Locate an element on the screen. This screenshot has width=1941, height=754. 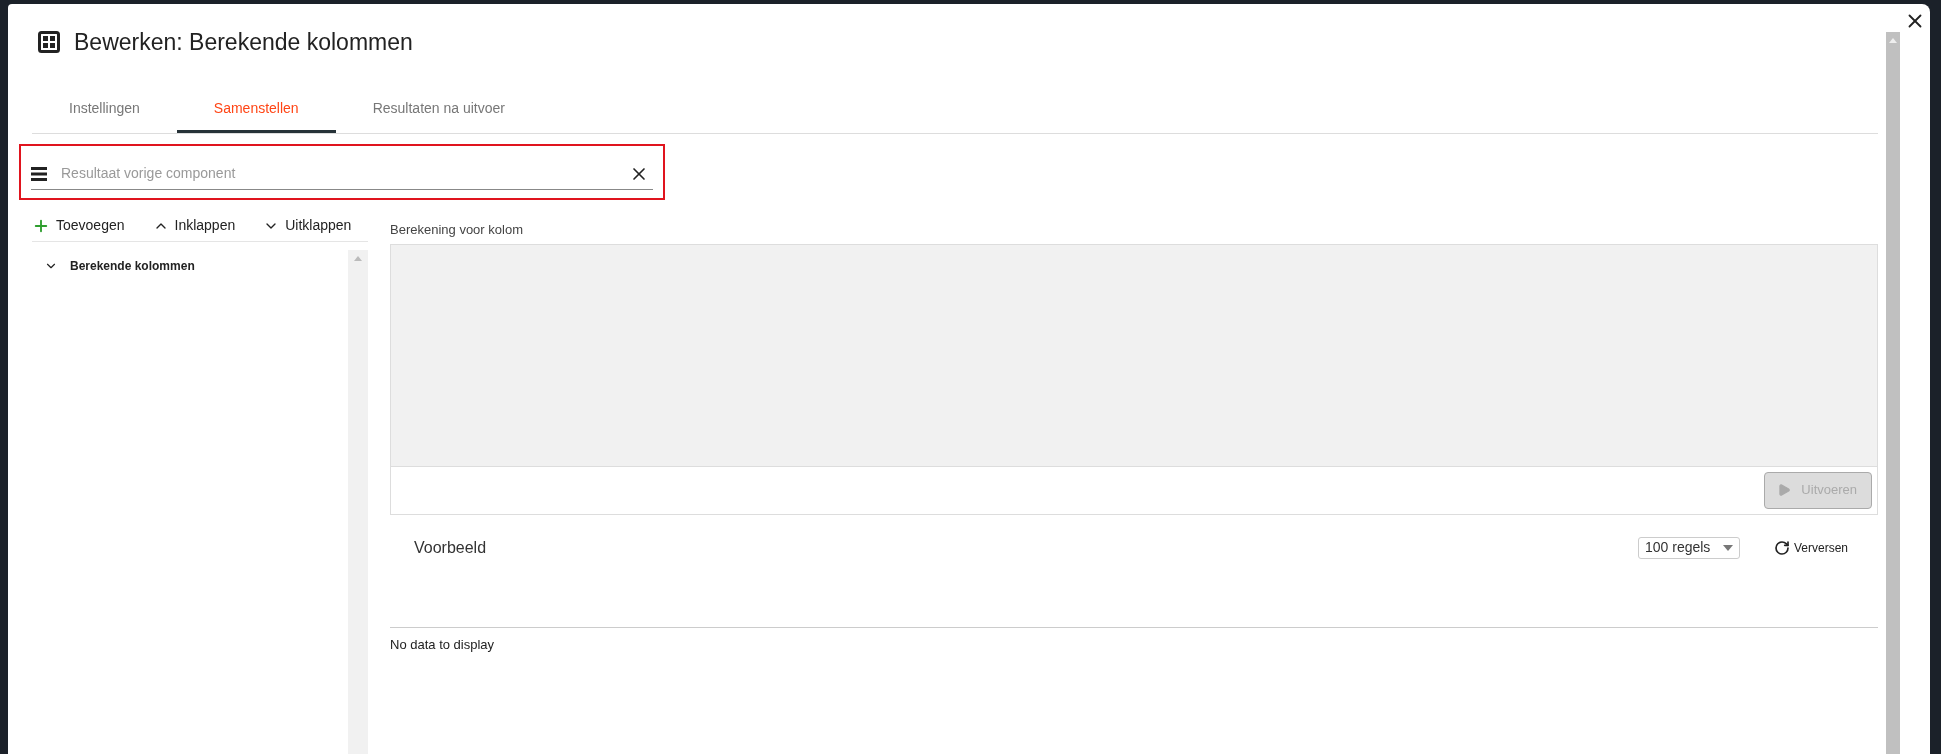
play-icon is located at coordinates (1784, 490).